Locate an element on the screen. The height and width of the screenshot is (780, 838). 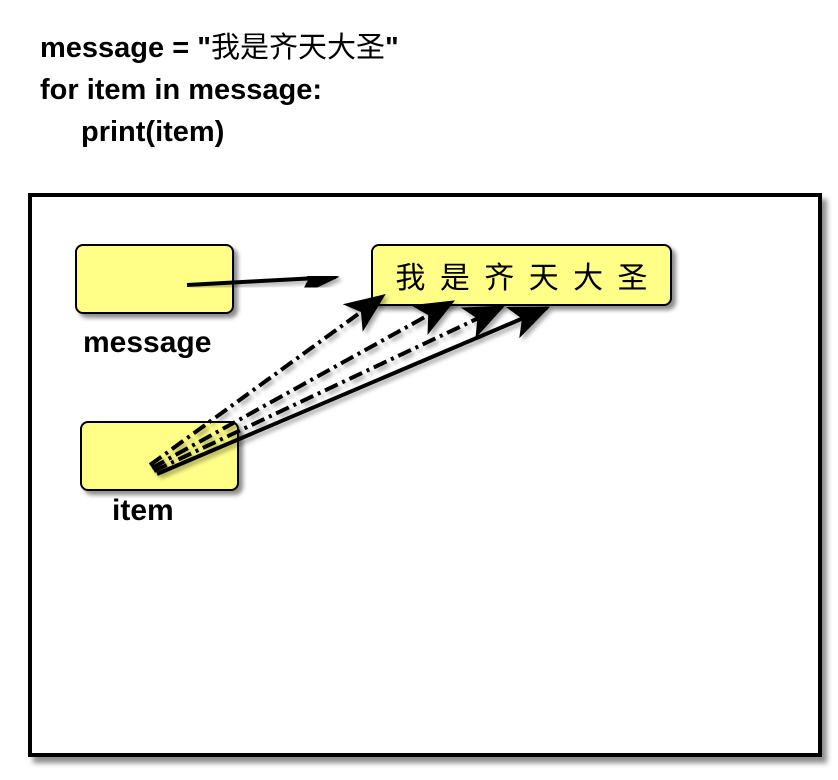
string-char-1: 是 is located at coordinates (454, 278).